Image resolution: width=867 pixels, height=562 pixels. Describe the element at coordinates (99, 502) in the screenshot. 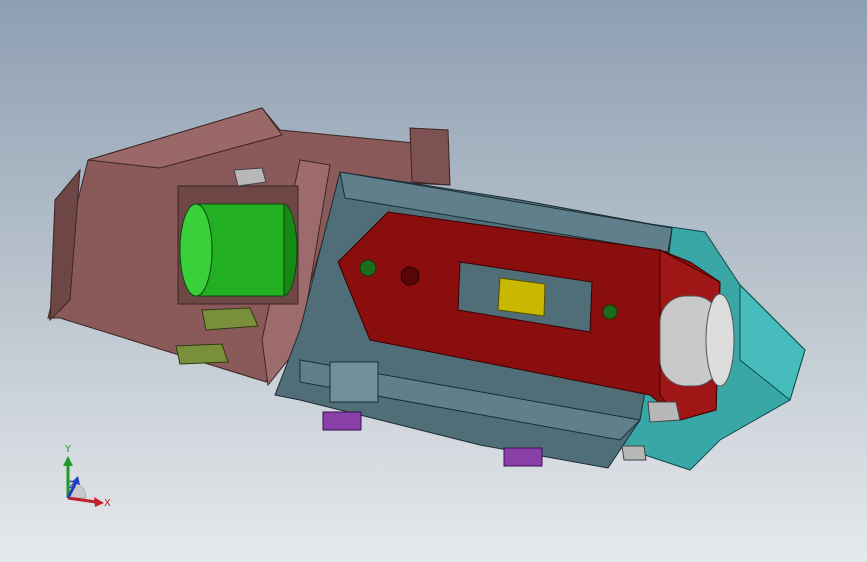

I see `x-axis-arrow` at that location.